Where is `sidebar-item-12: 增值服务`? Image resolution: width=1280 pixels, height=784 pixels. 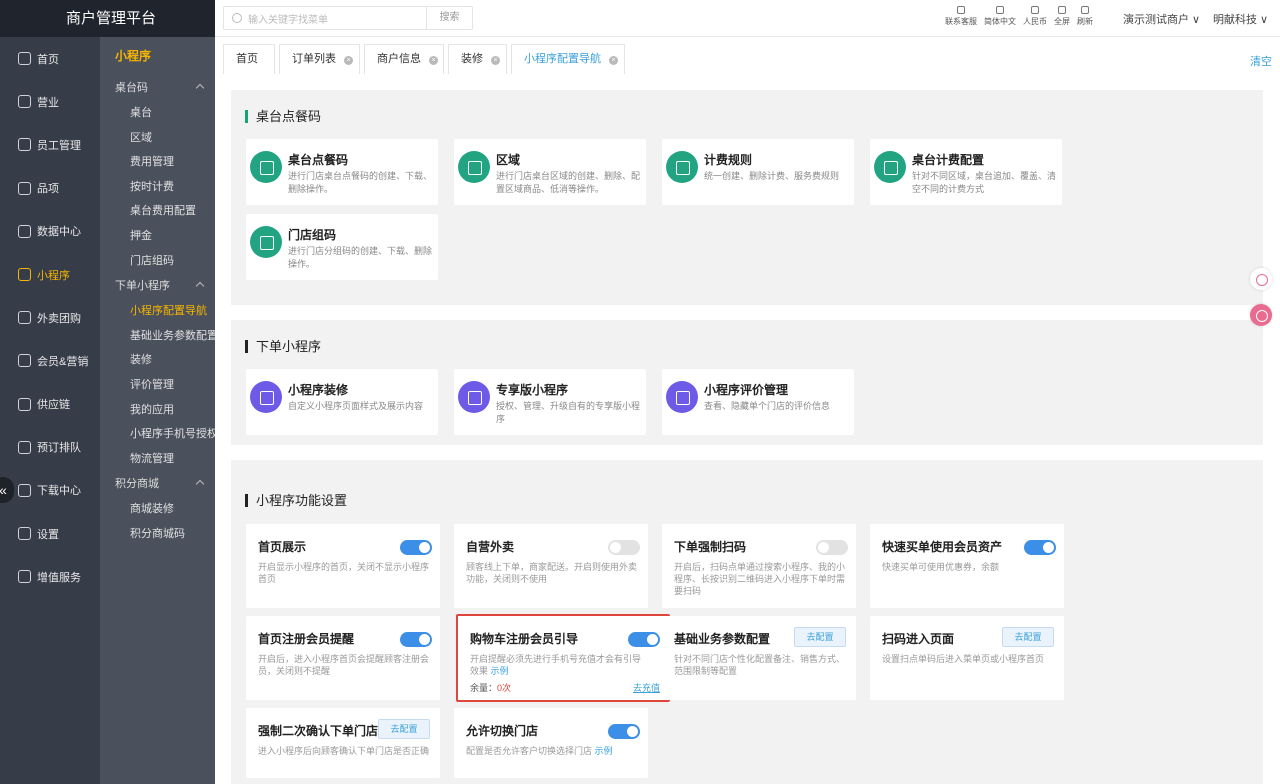
sidebar-item-12: 增值服务 is located at coordinates (50, 576).